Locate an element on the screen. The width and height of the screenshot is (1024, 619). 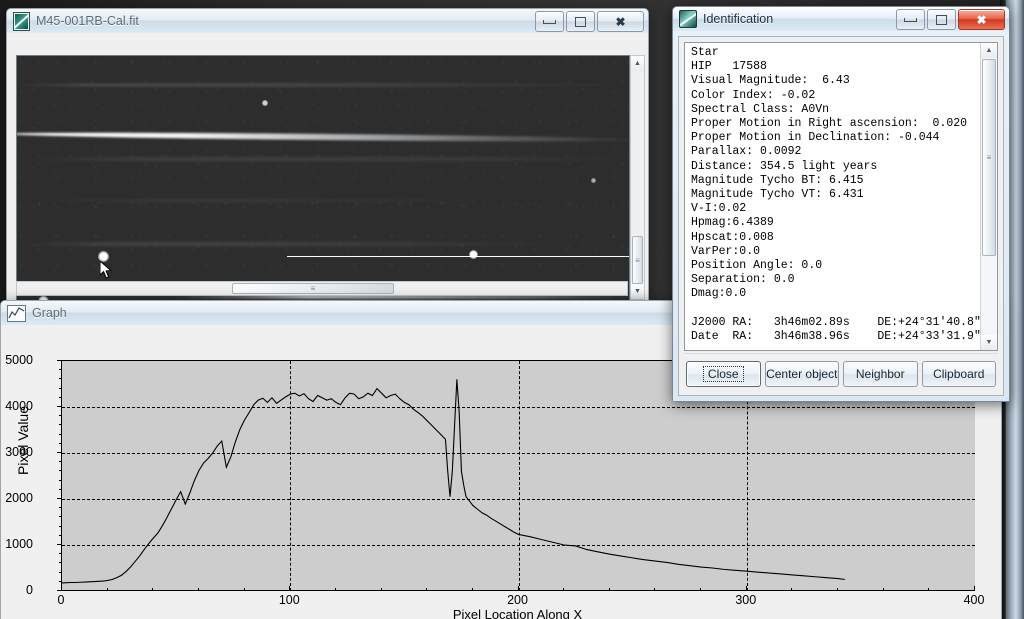
identification-button-row: Close Center object Neighbor Clipboard is located at coordinates (841, 371).